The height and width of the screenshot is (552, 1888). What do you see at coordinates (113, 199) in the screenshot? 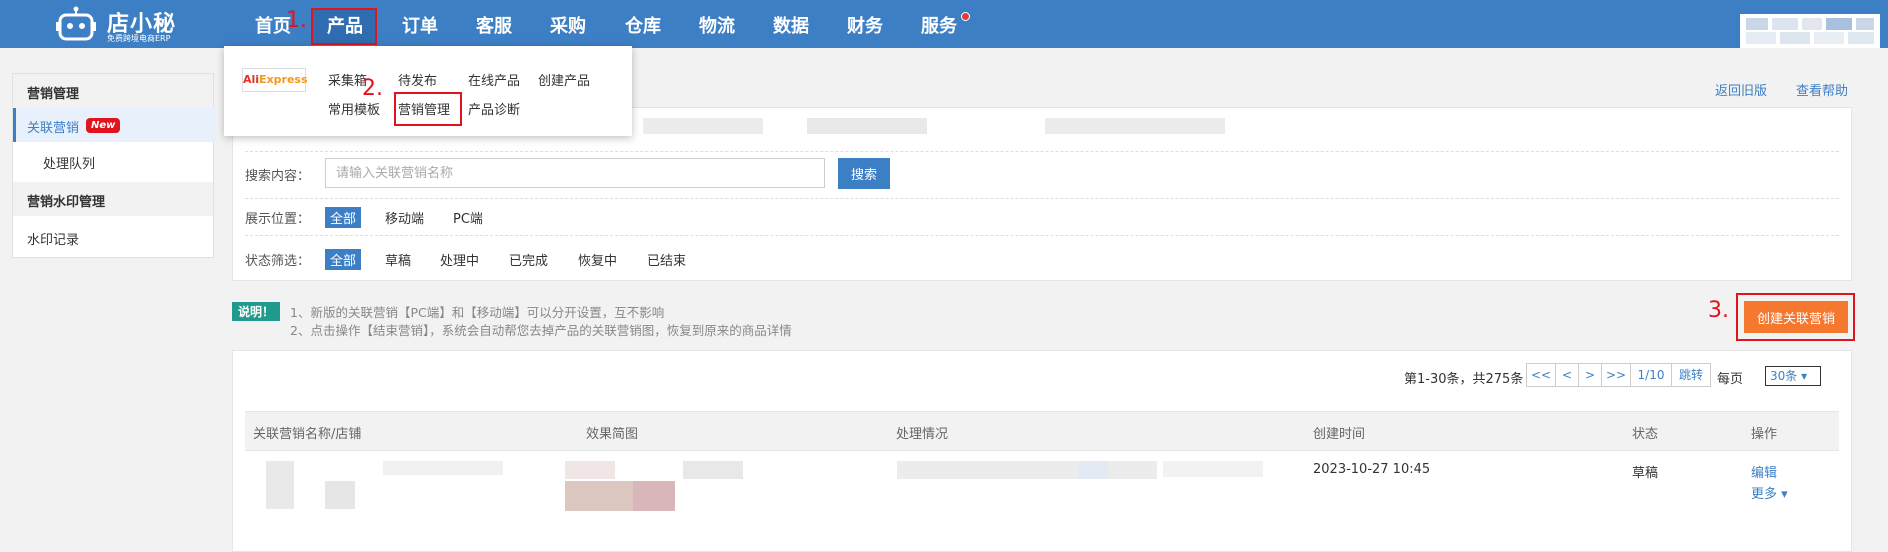
I see `sidebar-section-watermark: 营销水印管理` at bounding box center [113, 199].